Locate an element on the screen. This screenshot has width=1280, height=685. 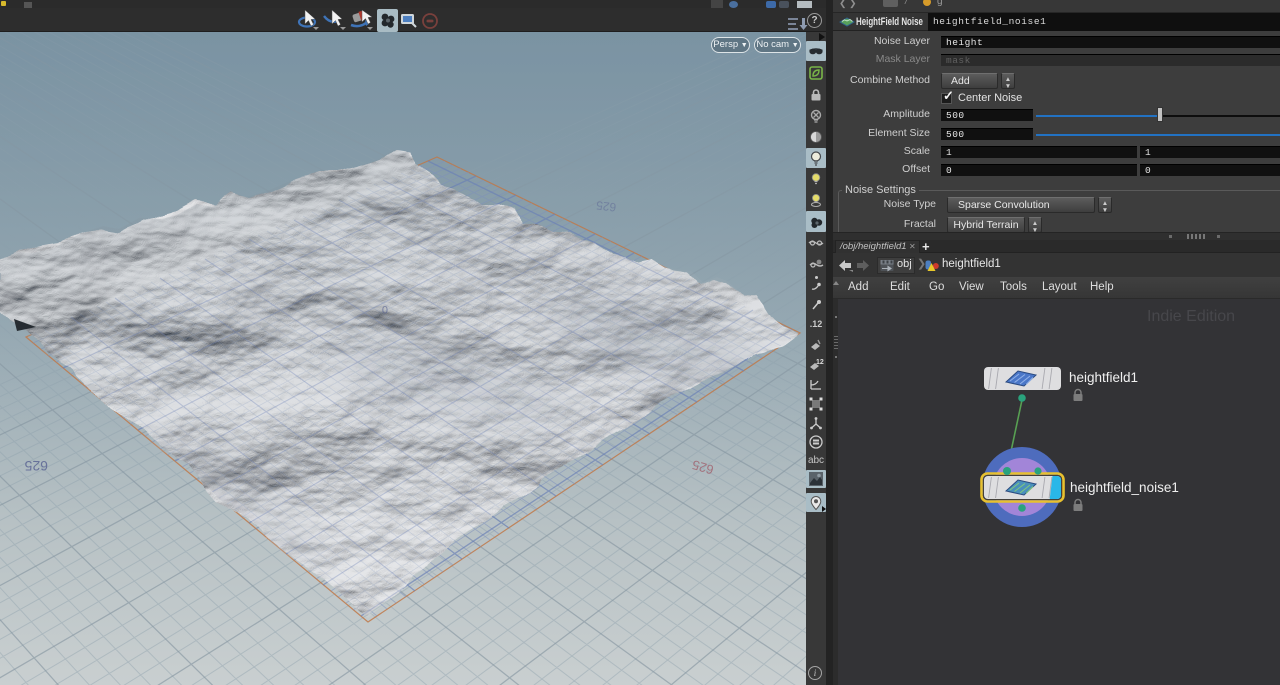
svg-text: 0 is located at coordinates (385, 309).